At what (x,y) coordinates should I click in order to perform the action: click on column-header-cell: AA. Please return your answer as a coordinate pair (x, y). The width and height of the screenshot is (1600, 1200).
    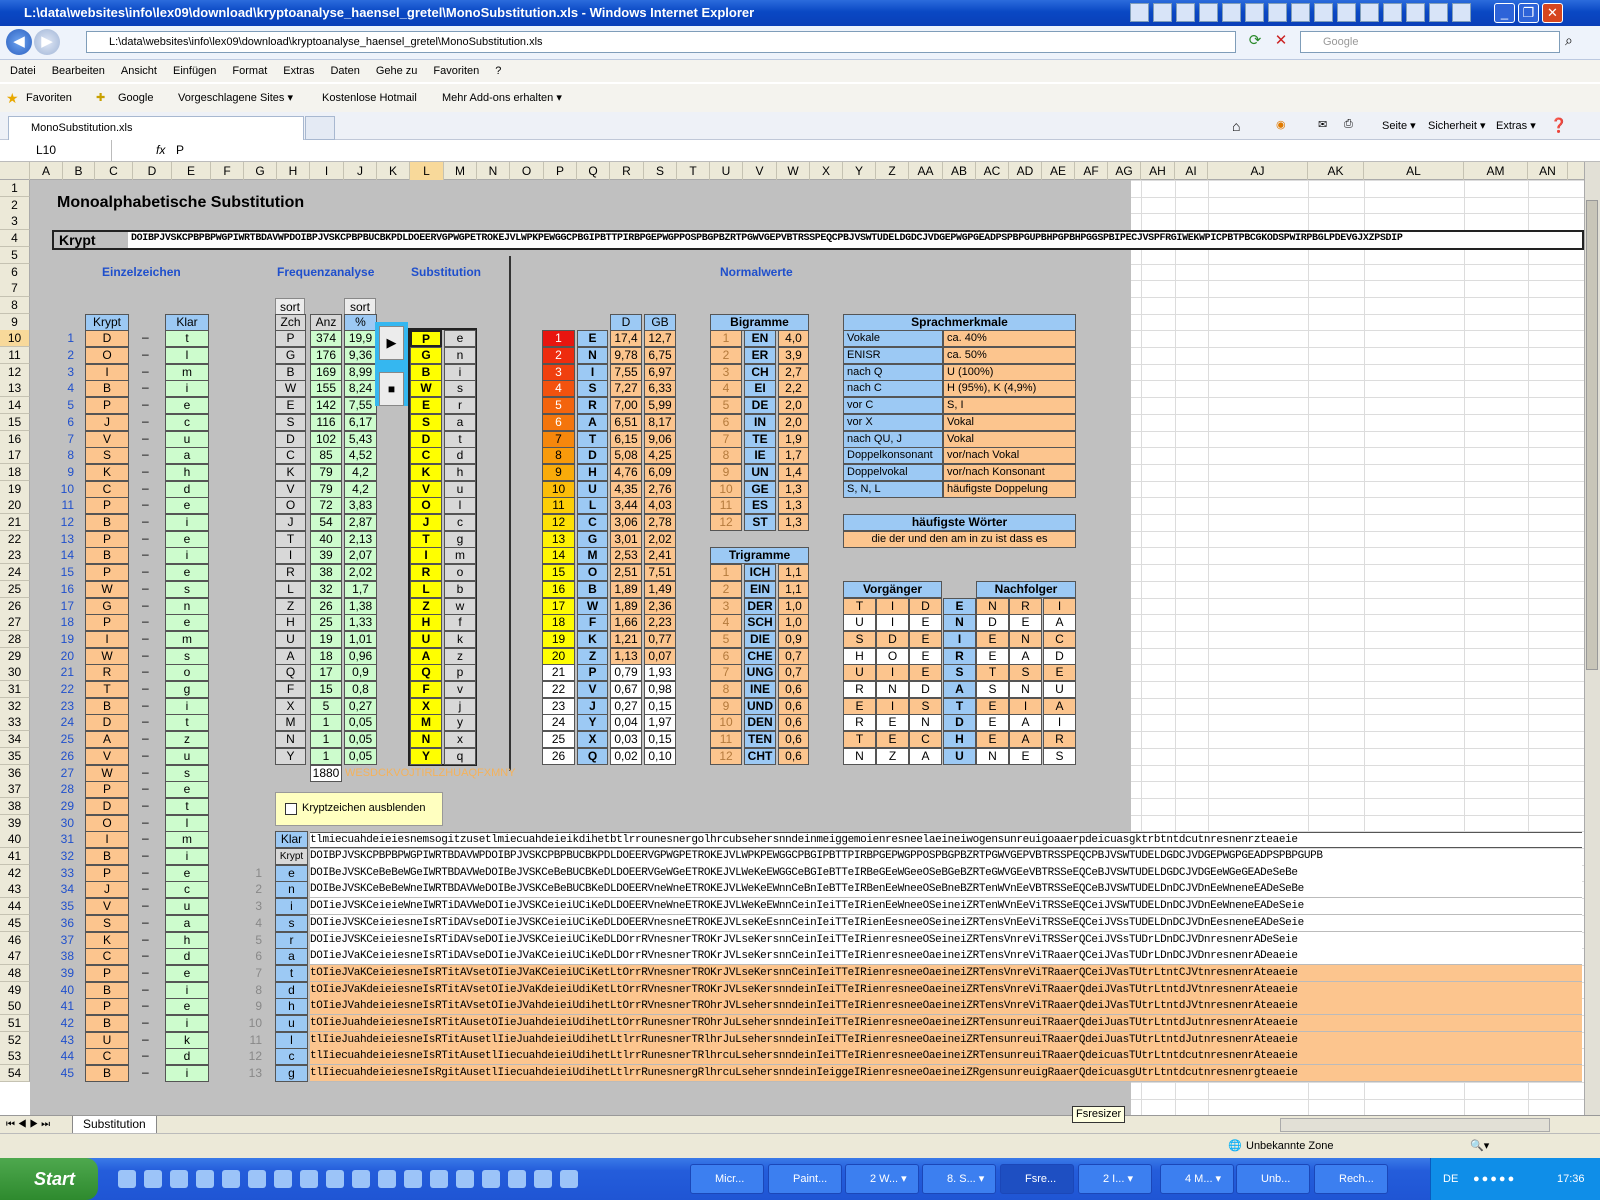
    Looking at the image, I should click on (926, 171).